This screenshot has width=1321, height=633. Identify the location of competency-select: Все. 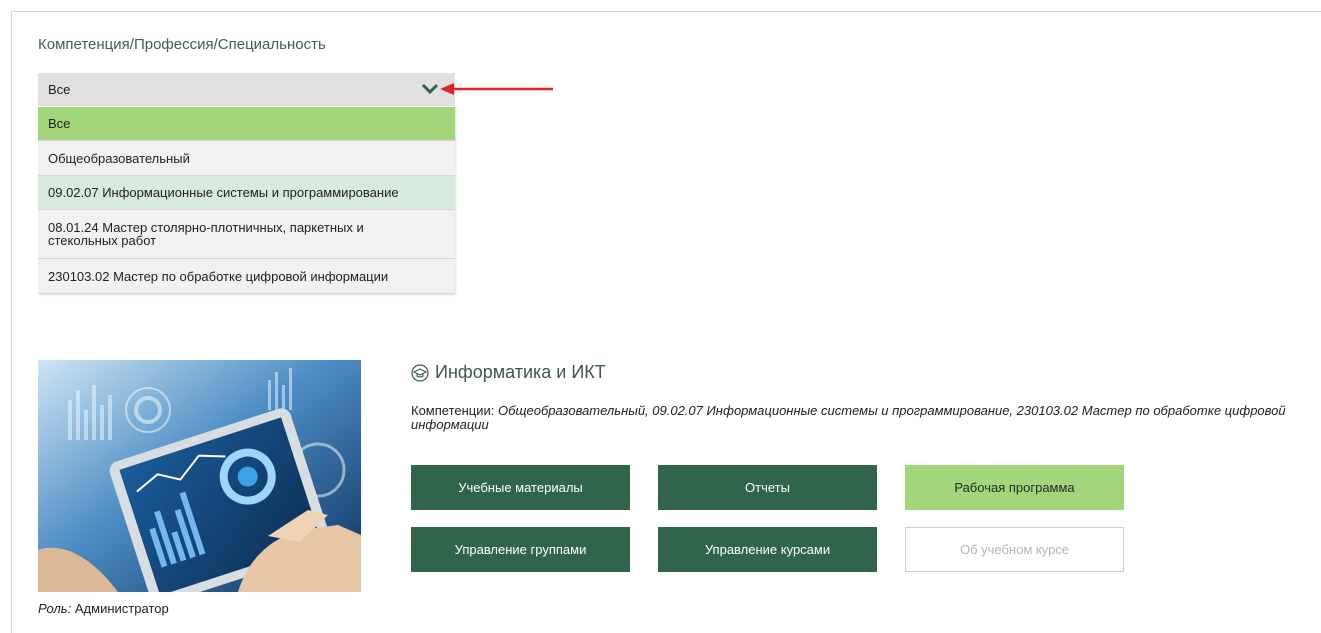
(246, 89).